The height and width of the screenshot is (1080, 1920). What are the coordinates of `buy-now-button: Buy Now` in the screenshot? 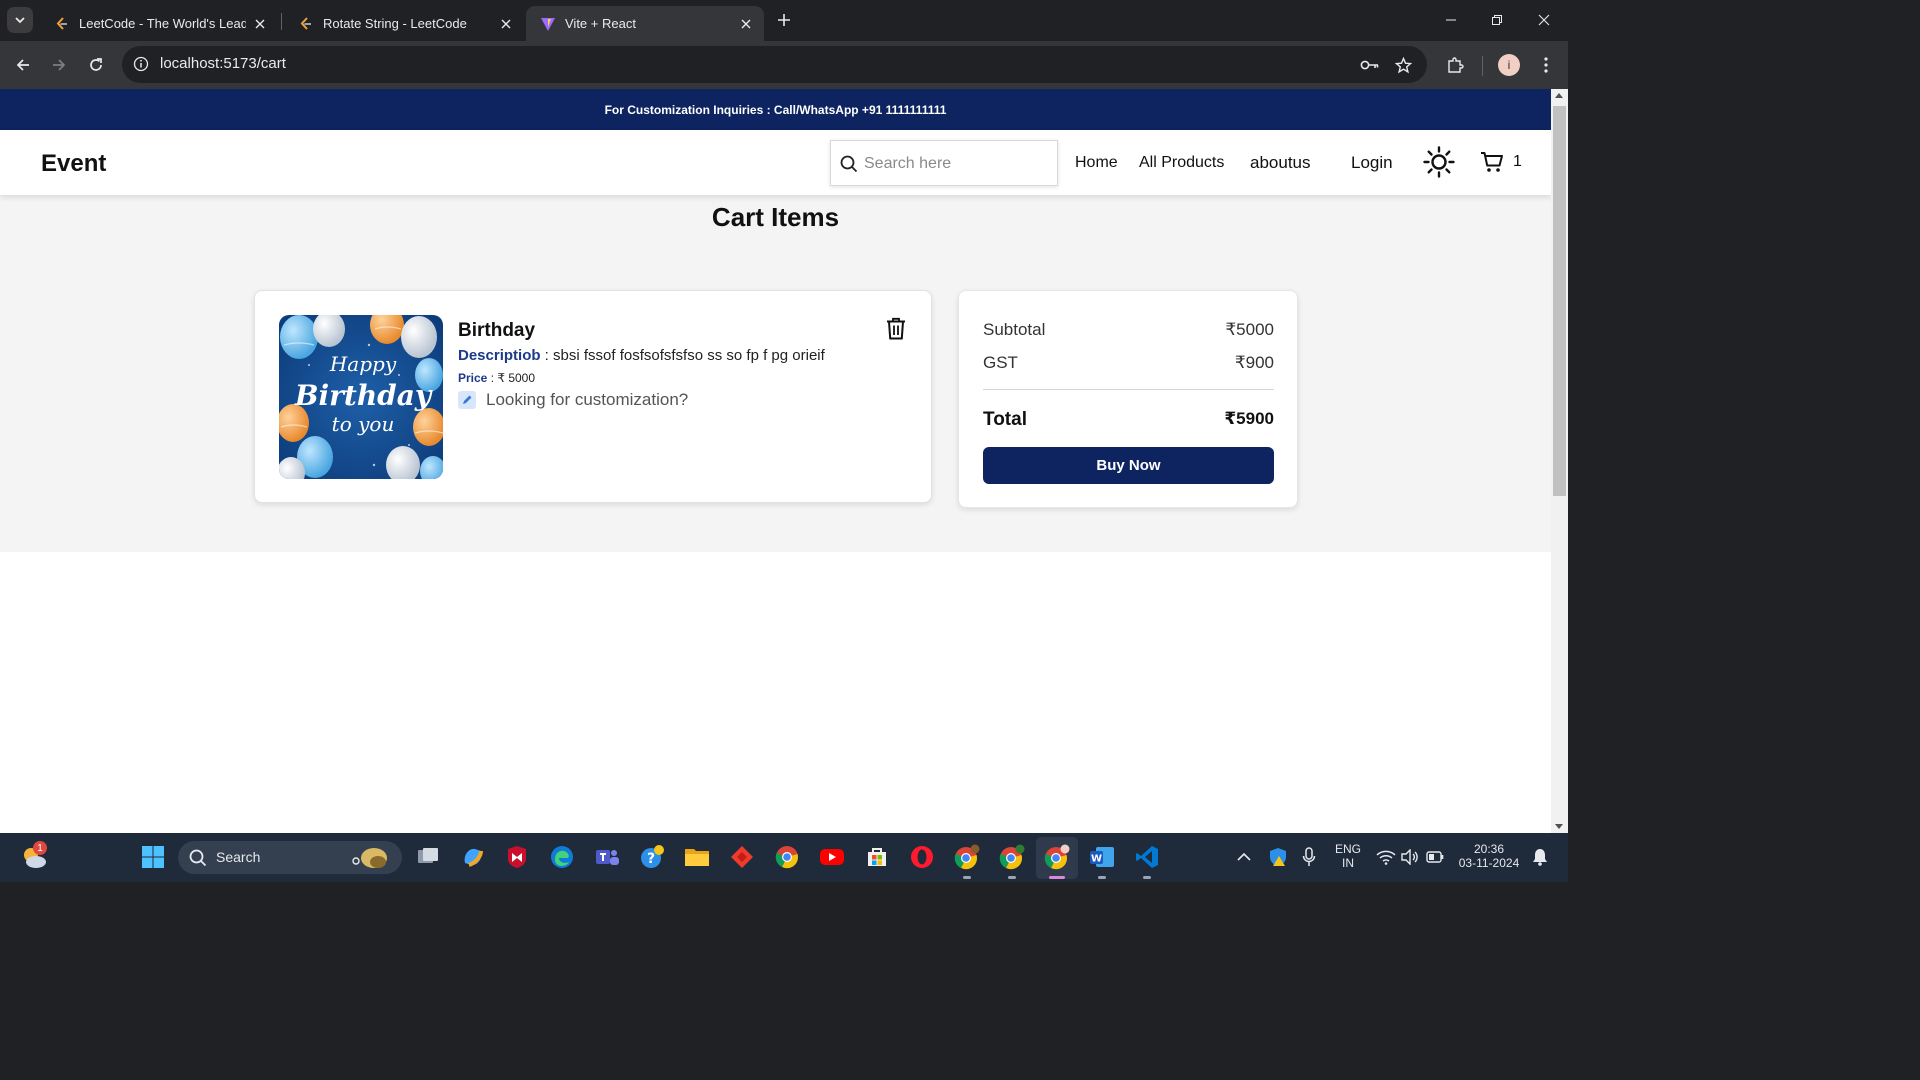 It's located at (1128, 465).